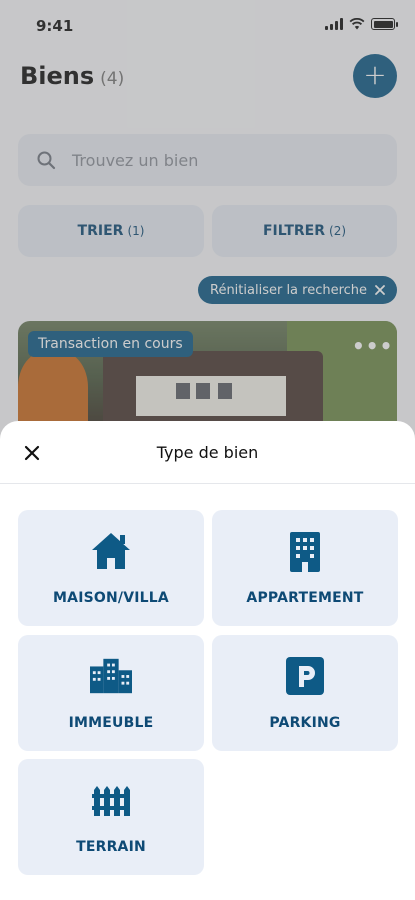 This screenshot has width=415, height=900. What do you see at coordinates (111, 551) in the screenshot?
I see `house-icon` at bounding box center [111, 551].